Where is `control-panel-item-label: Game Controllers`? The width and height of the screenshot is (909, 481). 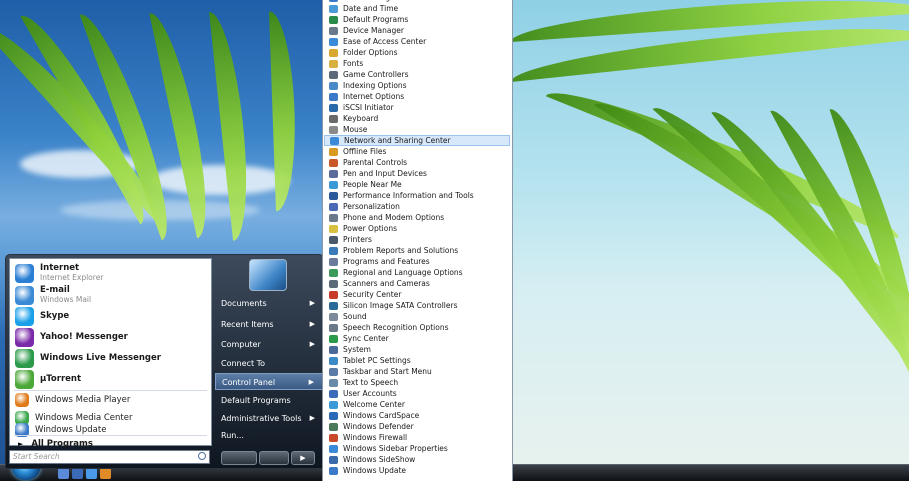
control-panel-item-label: Game Controllers is located at coordinates (376, 74).